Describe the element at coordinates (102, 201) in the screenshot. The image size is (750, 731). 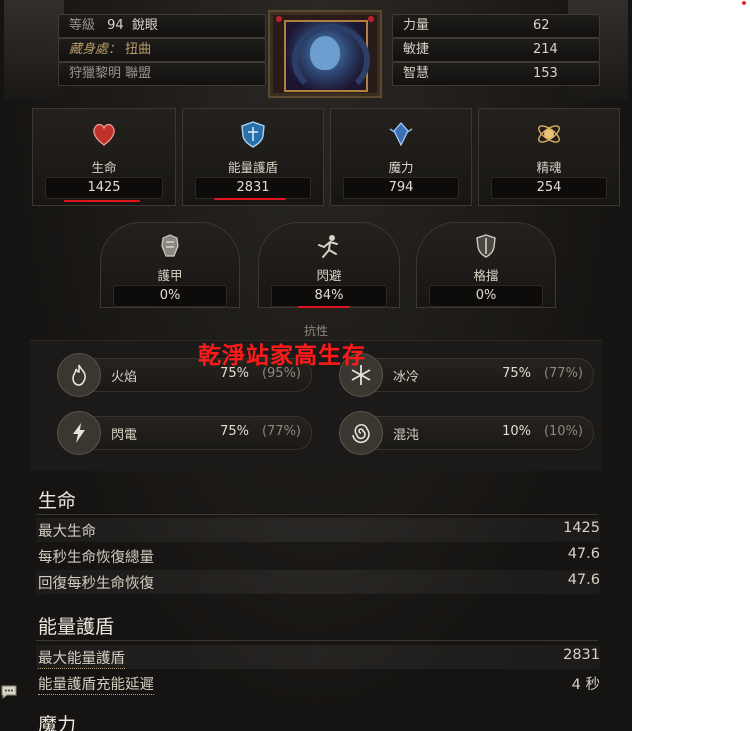
I see `life-underline-annotation` at that location.